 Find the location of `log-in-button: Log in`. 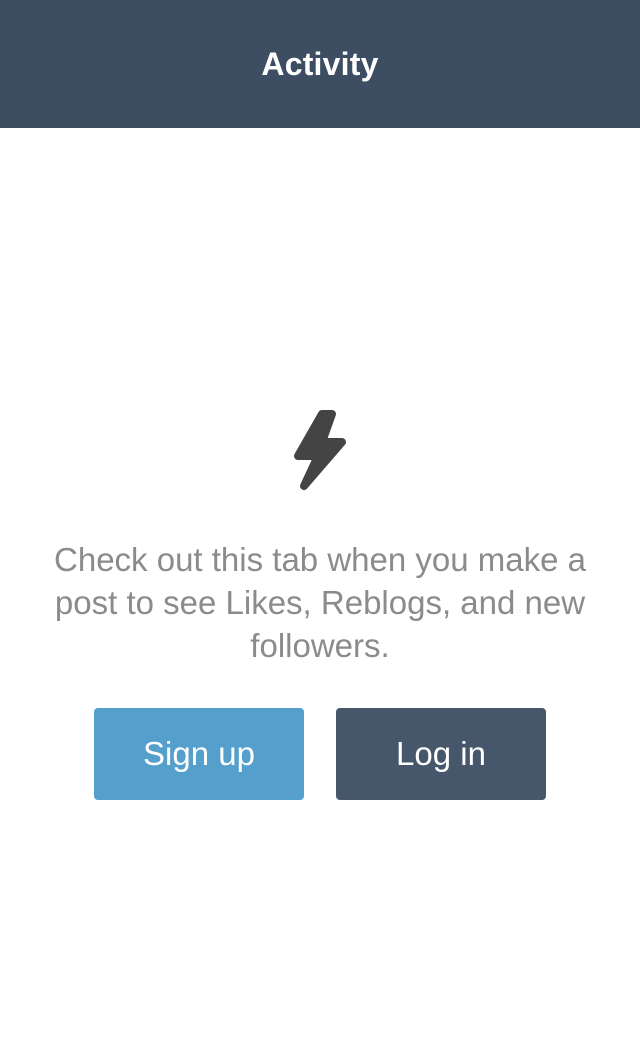

log-in-button: Log in is located at coordinates (441, 754).